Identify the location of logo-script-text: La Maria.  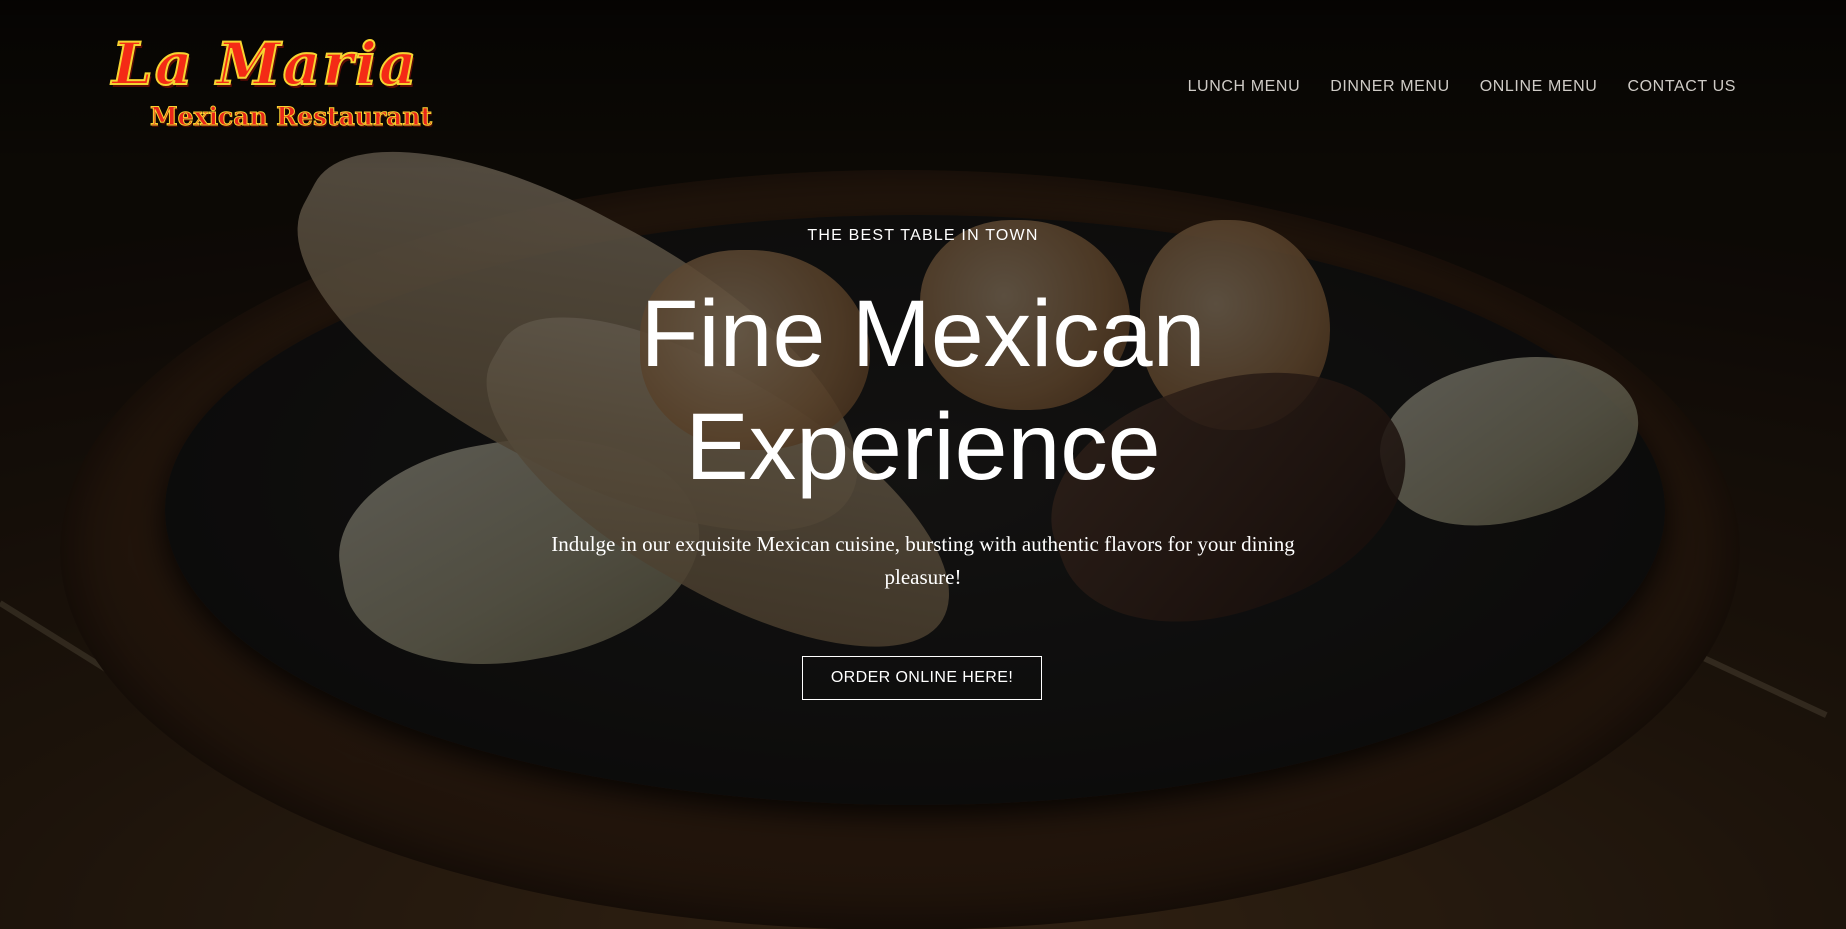
(265, 64).